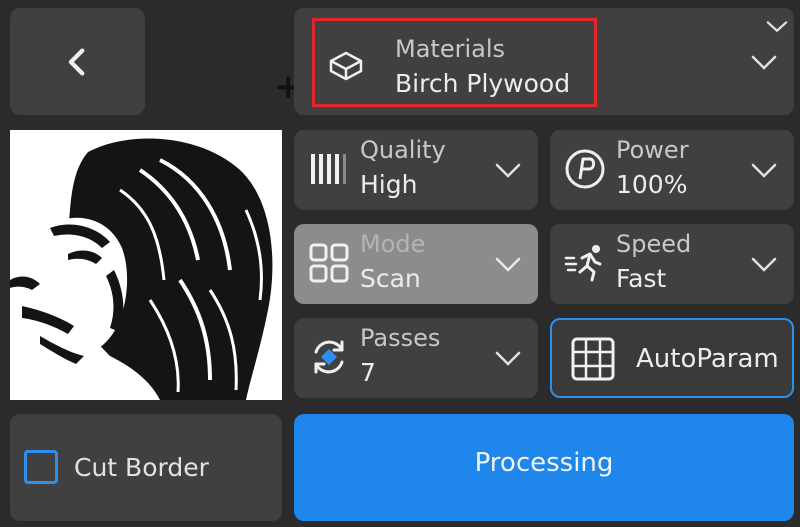 Image resolution: width=800 pixels, height=527 pixels. What do you see at coordinates (400, 338) in the screenshot?
I see `passes-label: Passes` at bounding box center [400, 338].